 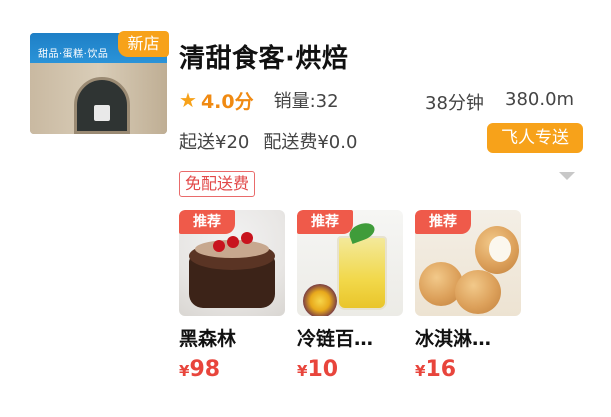 I want to click on distance: 380.0m, so click(x=540, y=99).